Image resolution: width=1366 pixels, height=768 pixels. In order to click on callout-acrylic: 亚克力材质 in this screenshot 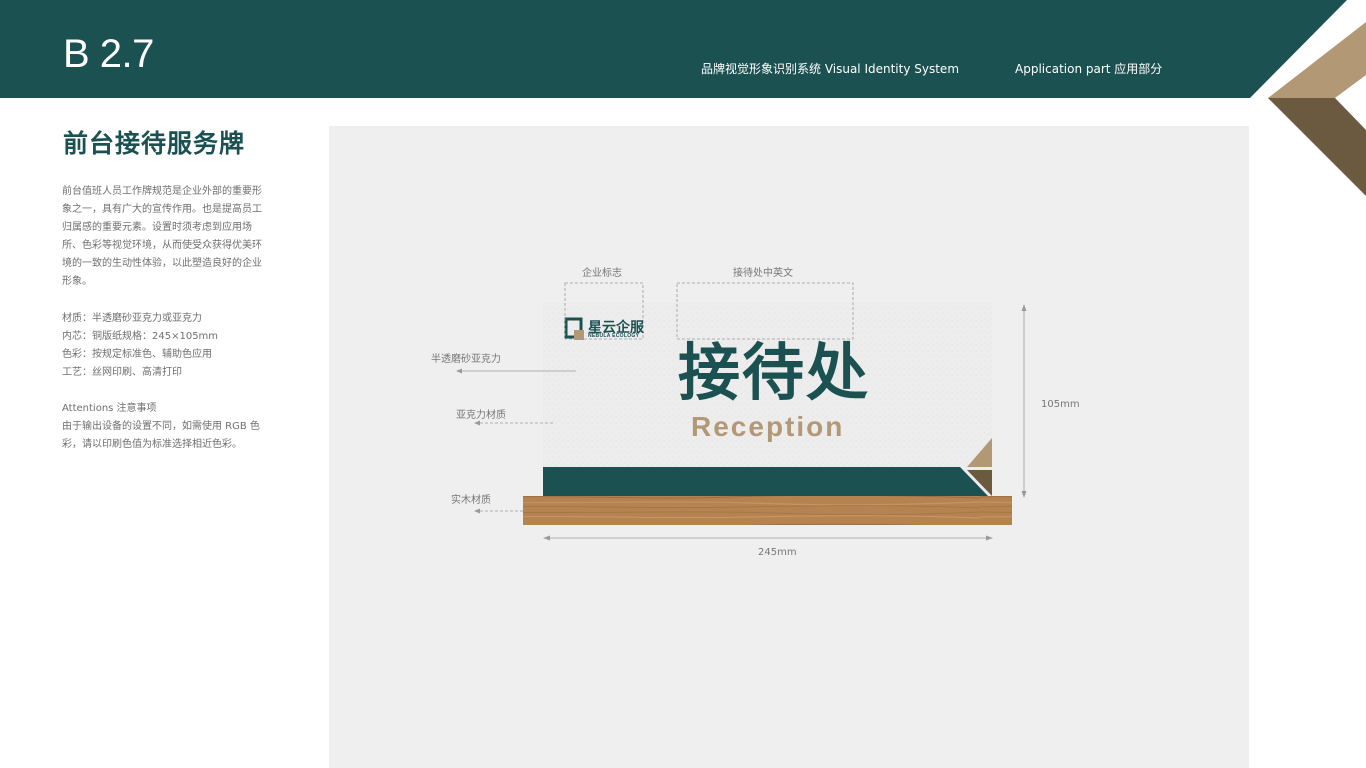, I will do `click(481, 415)`.